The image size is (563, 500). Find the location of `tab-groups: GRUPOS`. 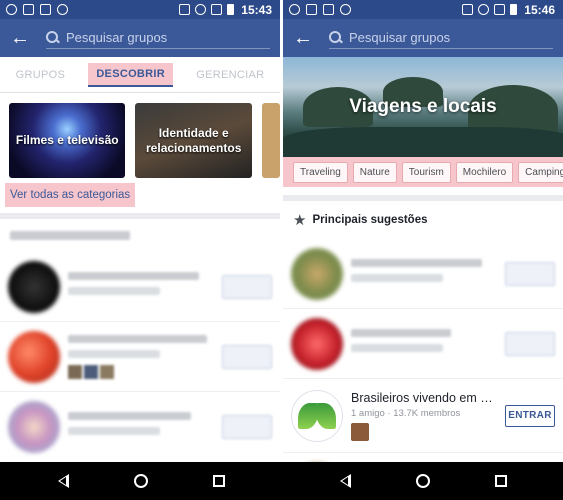

tab-groups: GRUPOS is located at coordinates (40, 75).